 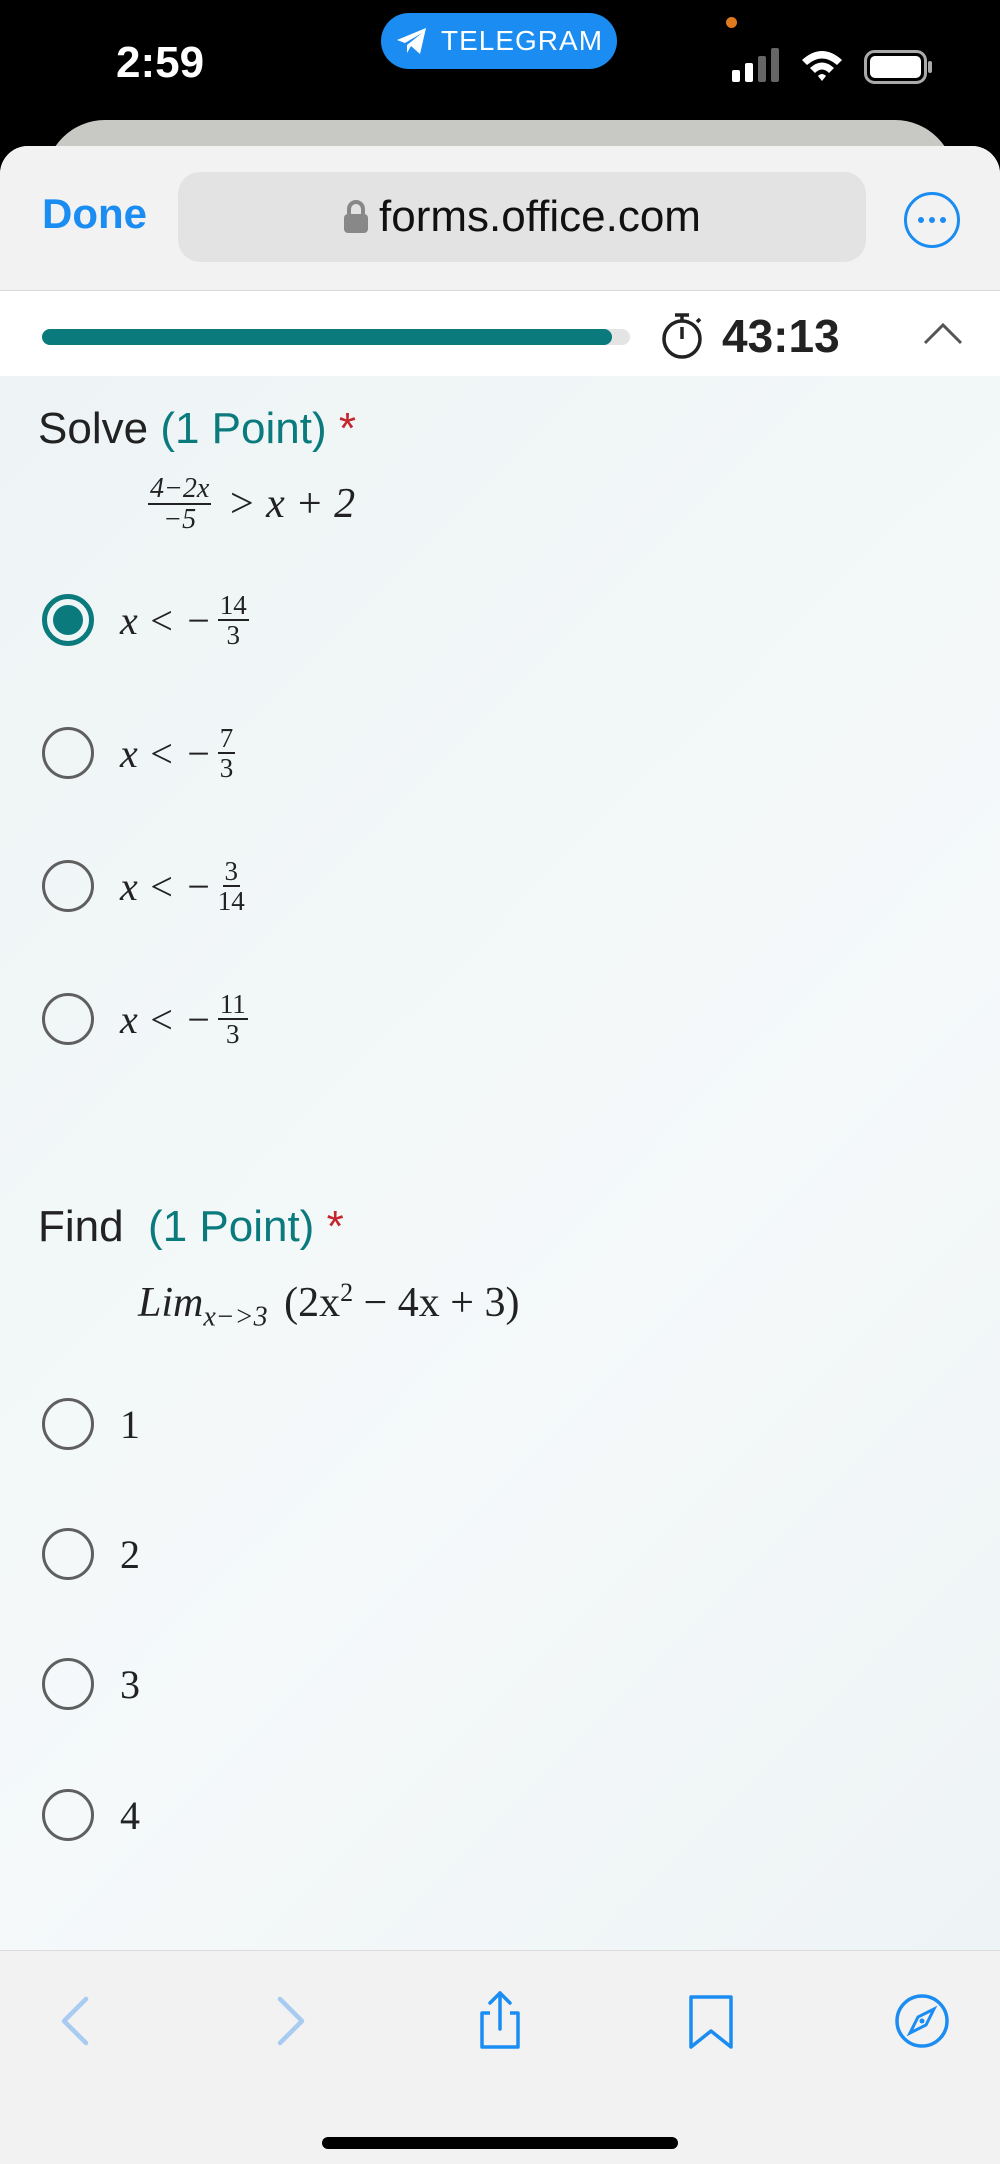 What do you see at coordinates (392, 886) in the screenshot?
I see `answer-option: x < − 3 14` at bounding box center [392, 886].